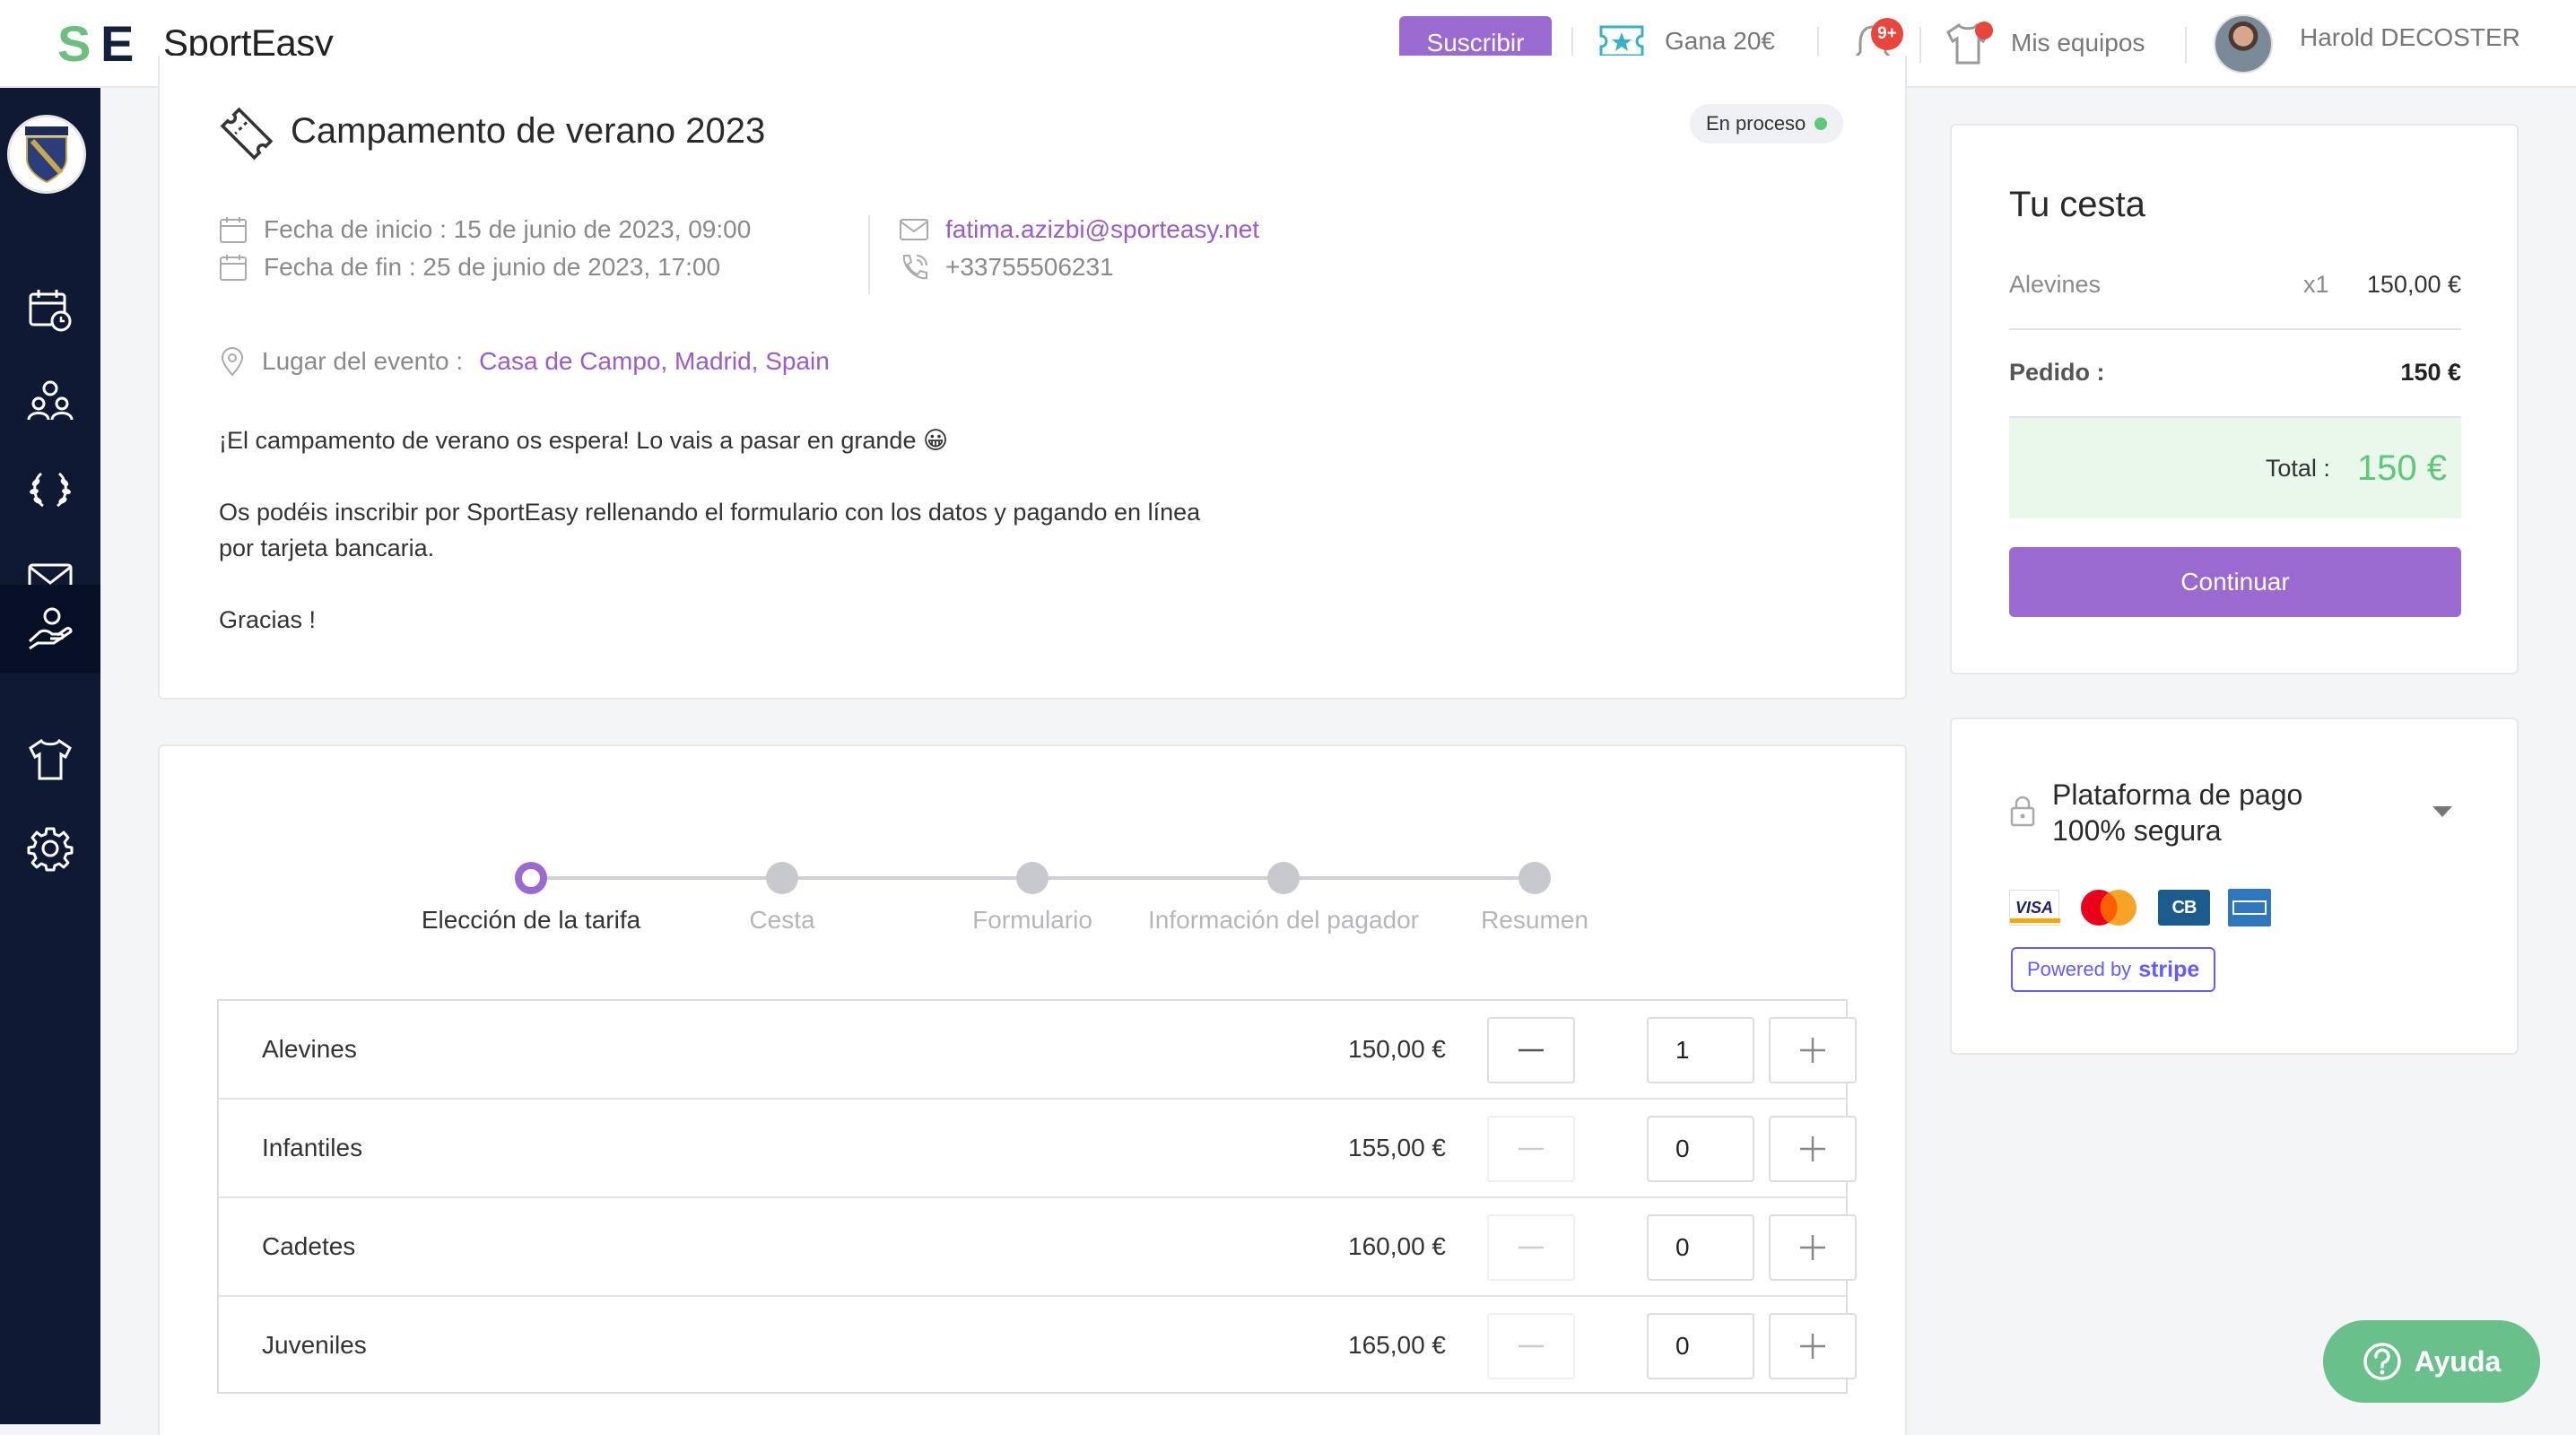  I want to click on sidebar-item-competitions, so click(50, 490).